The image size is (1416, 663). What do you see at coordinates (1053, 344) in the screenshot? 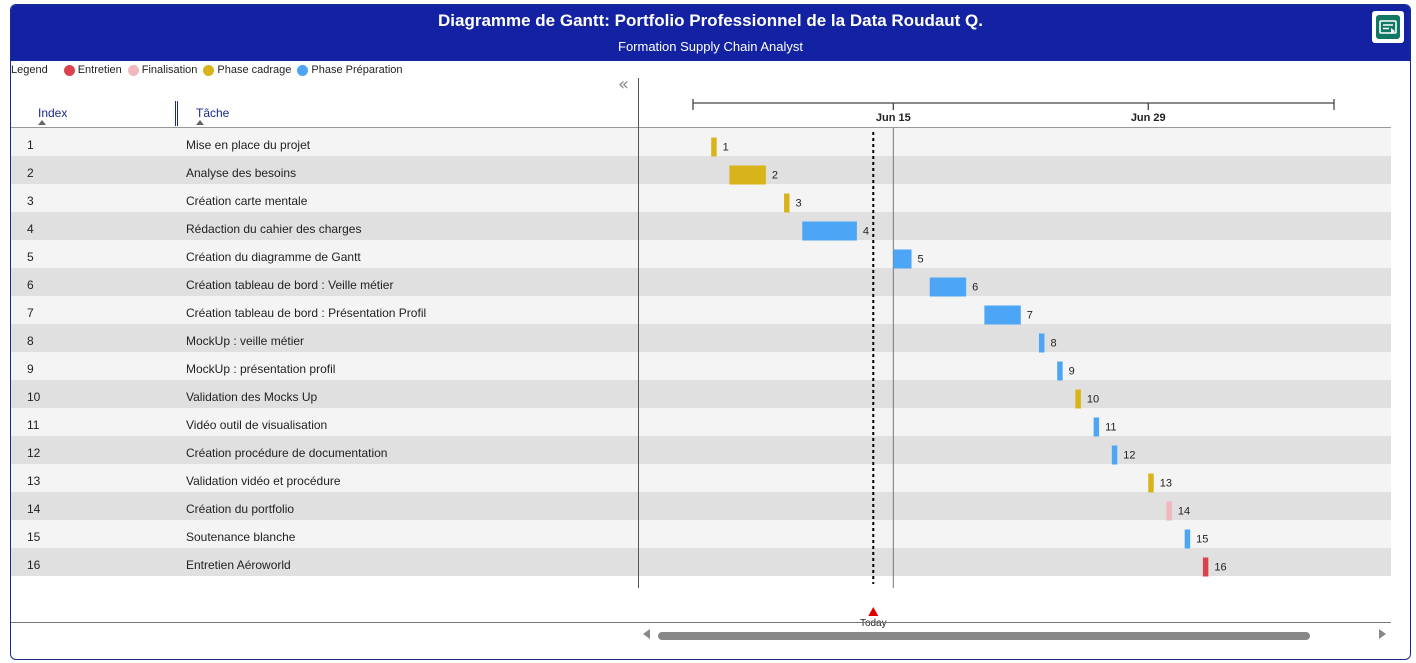
I see `gantt-bar-label: 8` at bounding box center [1053, 344].